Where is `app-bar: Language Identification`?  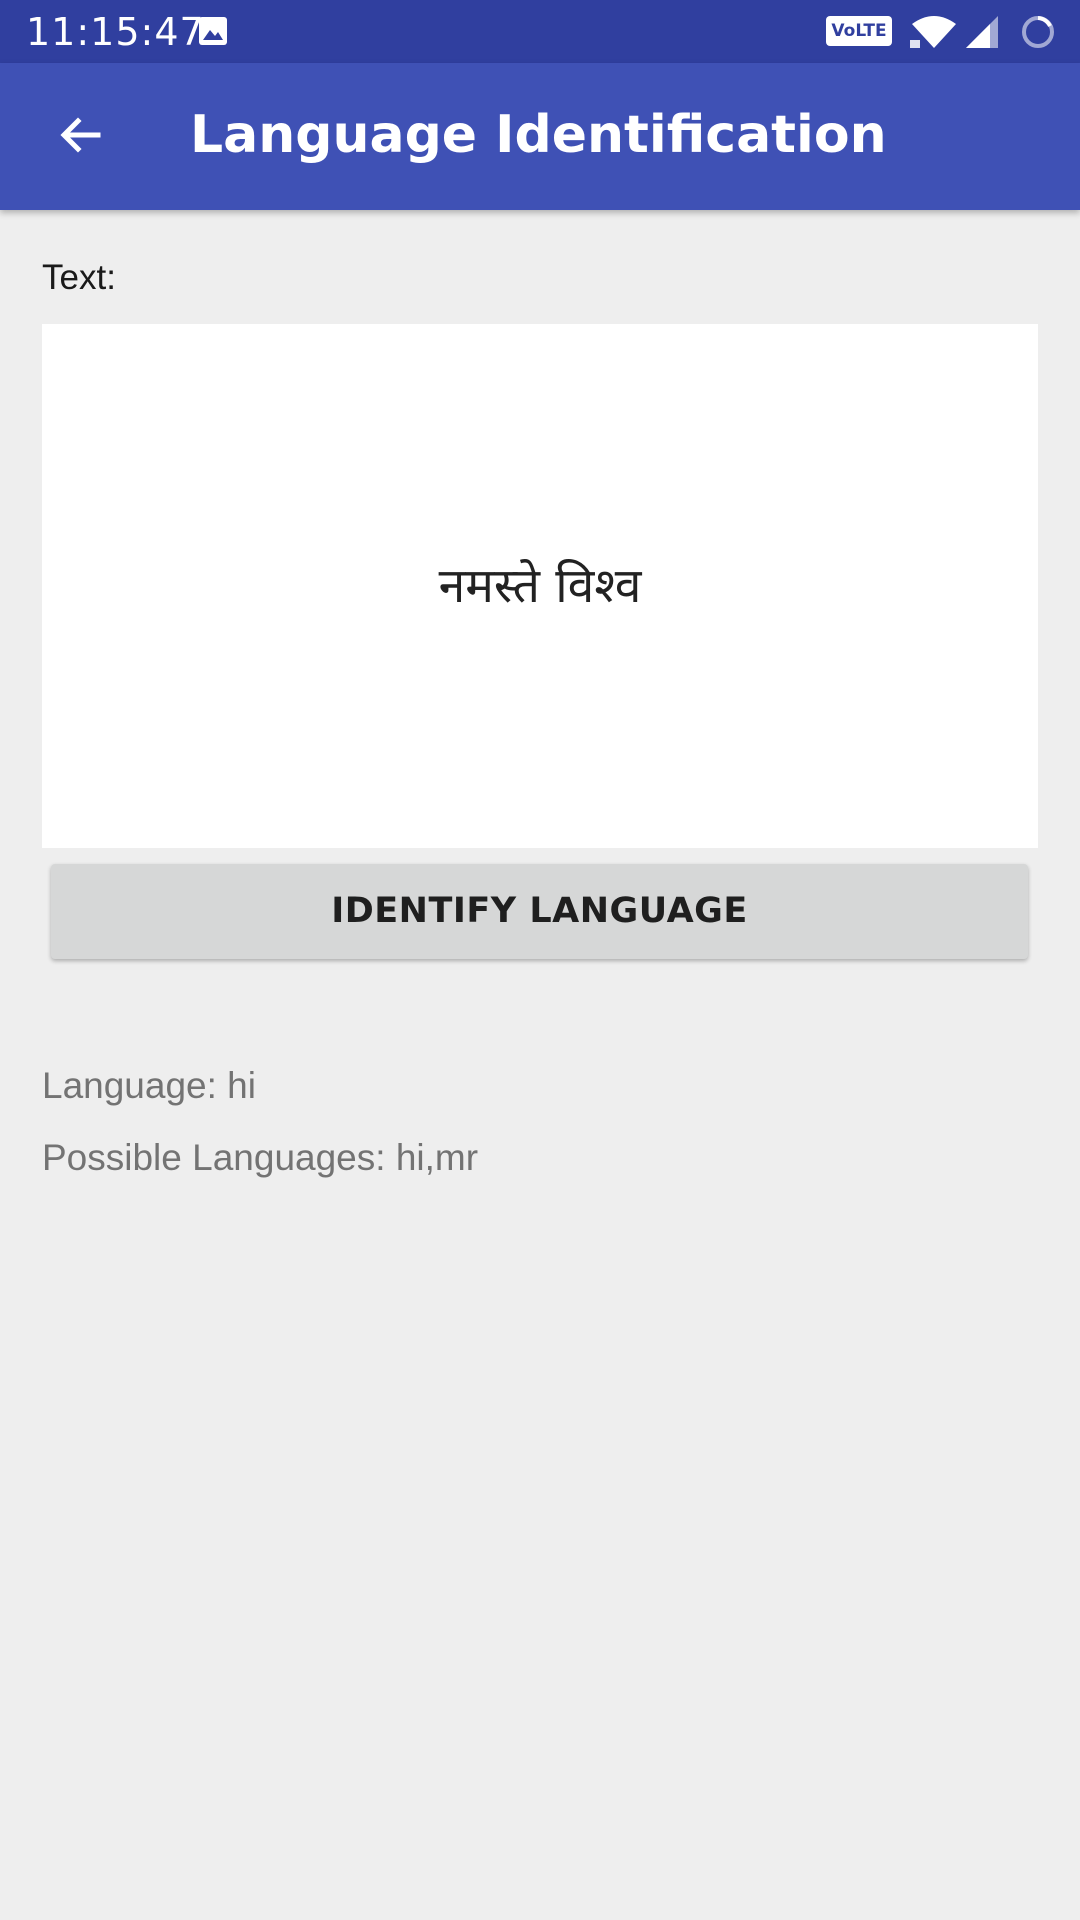 app-bar: Language Identification is located at coordinates (540, 136).